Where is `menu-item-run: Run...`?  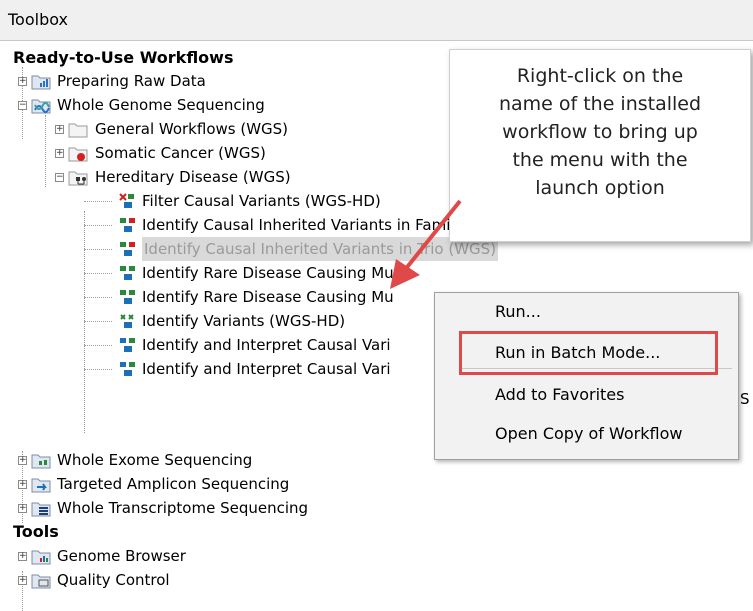 menu-item-run: Run... is located at coordinates (518, 312).